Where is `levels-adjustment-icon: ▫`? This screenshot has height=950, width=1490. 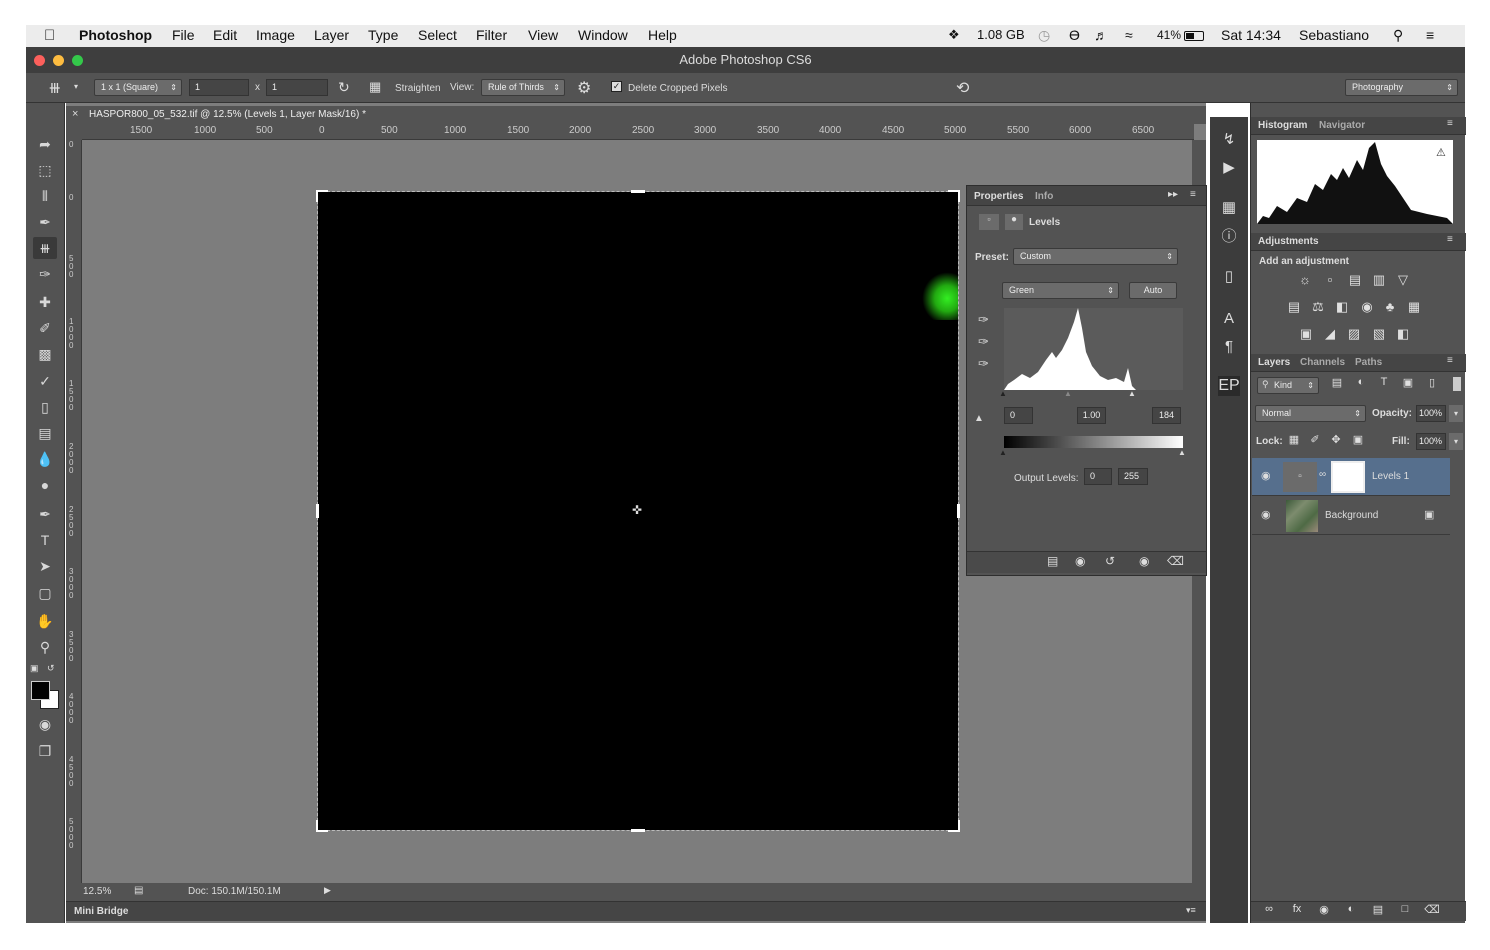 levels-adjustment-icon: ▫ is located at coordinates (989, 222).